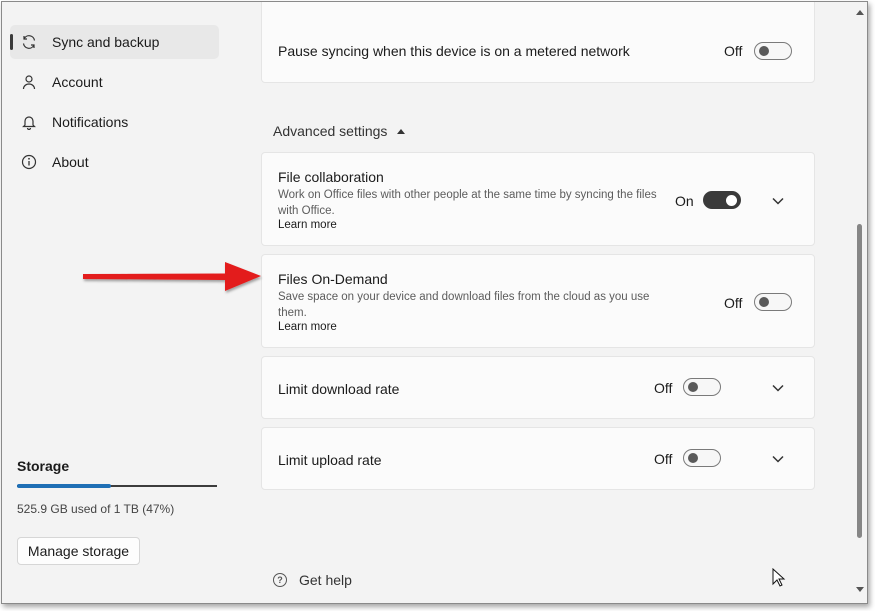 This screenshot has width=875, height=611. What do you see at coordinates (90, 122) in the screenshot?
I see `sidebar-item-label: Notifications` at bounding box center [90, 122].